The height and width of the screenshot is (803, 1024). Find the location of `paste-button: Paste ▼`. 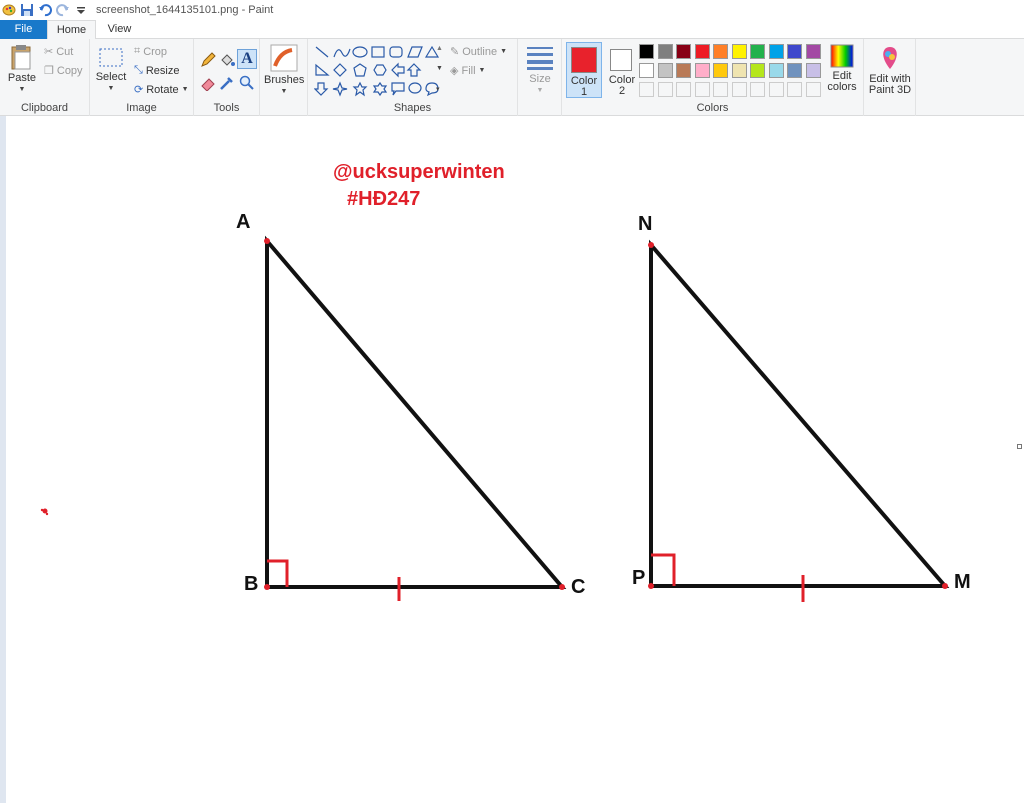

paste-button: Paste ▼ is located at coordinates (22, 69).